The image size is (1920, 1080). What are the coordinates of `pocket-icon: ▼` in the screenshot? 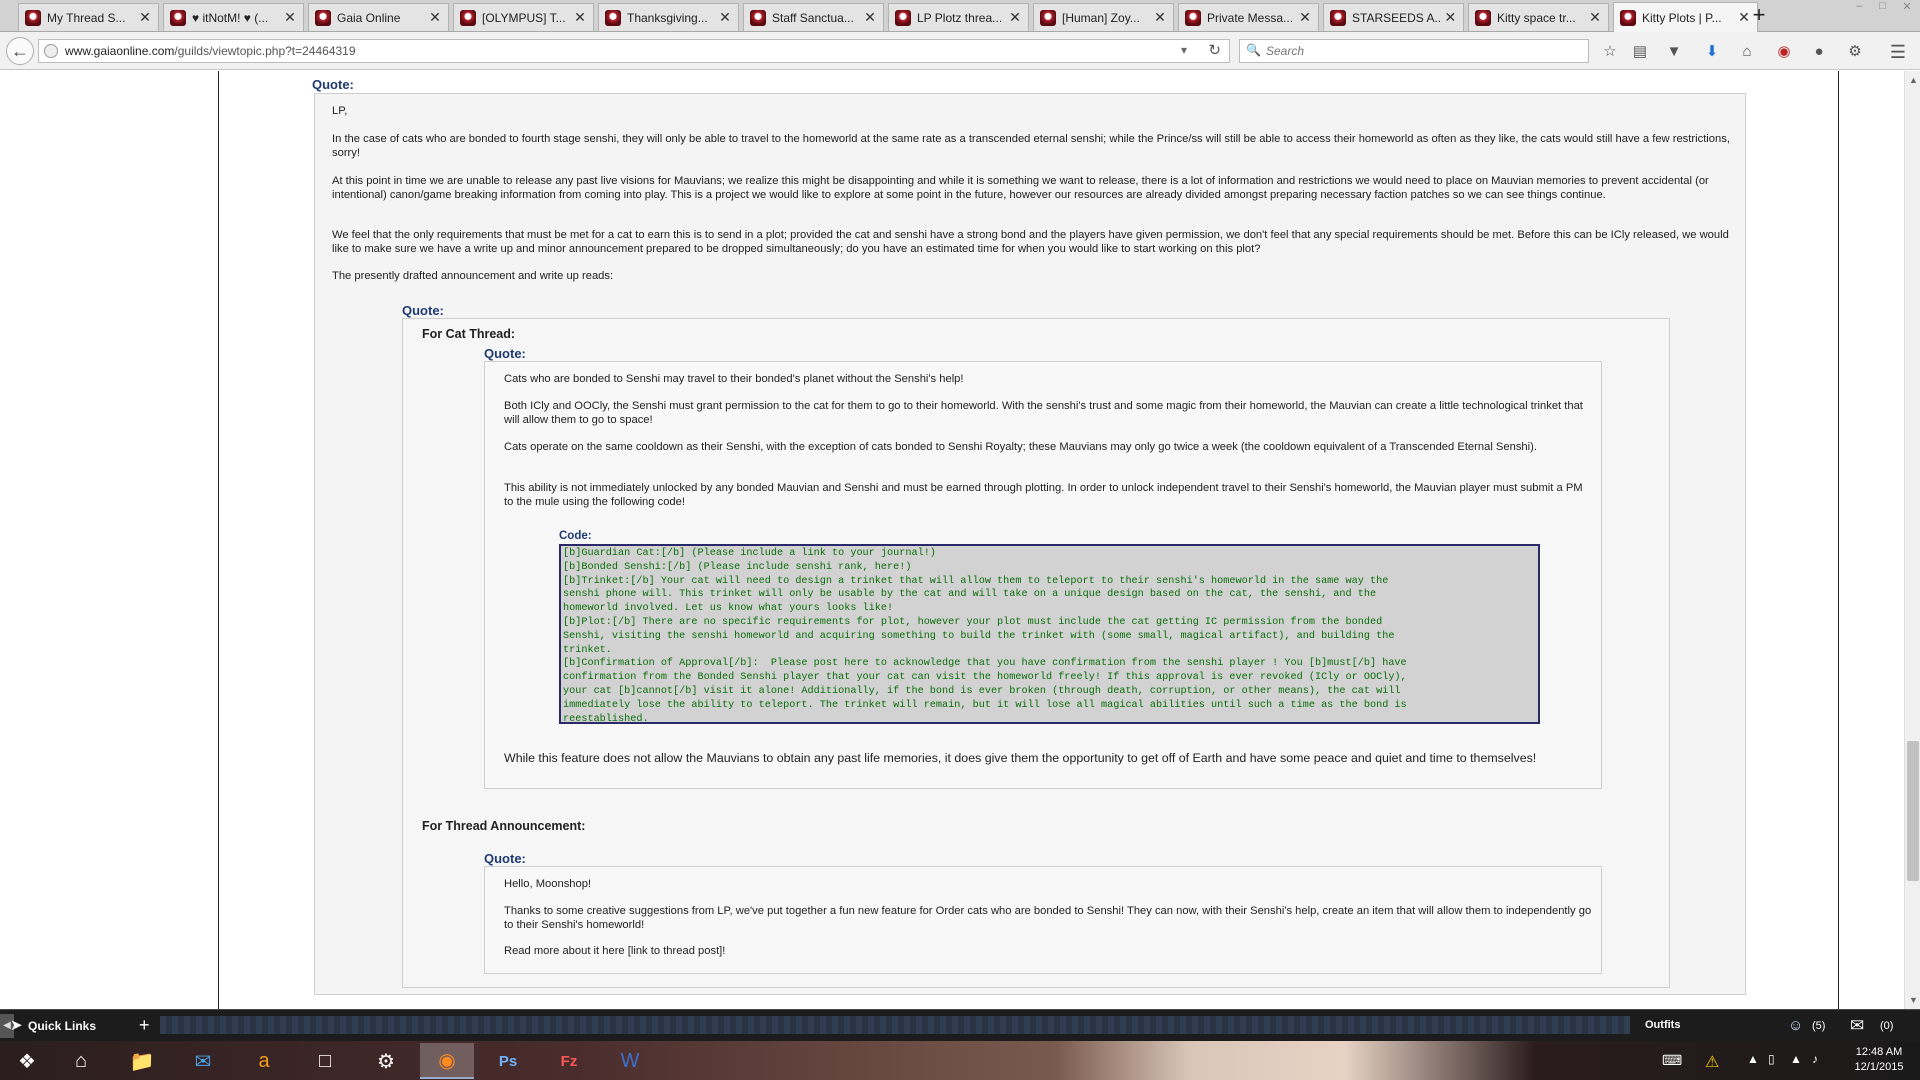 It's located at (1674, 52).